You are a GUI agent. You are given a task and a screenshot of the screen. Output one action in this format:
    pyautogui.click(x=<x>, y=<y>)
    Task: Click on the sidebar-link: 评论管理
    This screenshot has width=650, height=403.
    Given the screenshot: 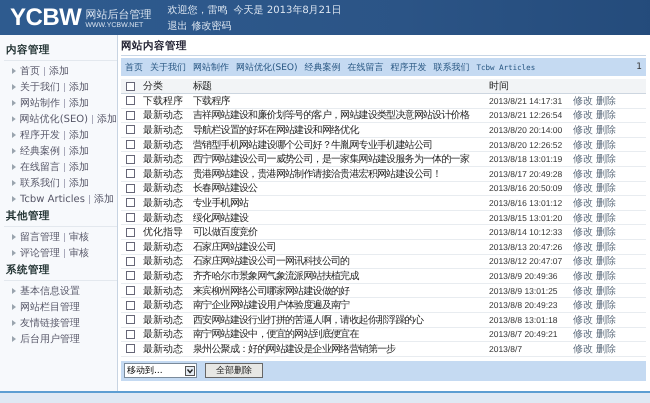 What is the action you would take?
    pyautogui.click(x=40, y=253)
    